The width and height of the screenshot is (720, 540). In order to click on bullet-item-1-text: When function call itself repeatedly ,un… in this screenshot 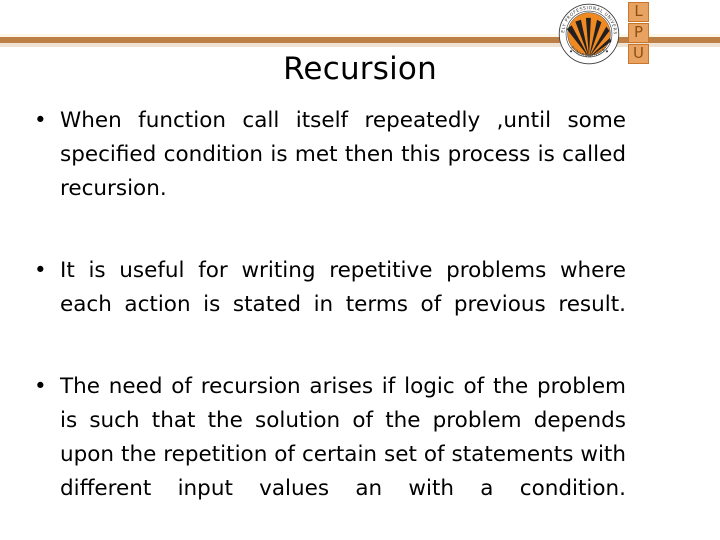, I will do `click(343, 154)`.